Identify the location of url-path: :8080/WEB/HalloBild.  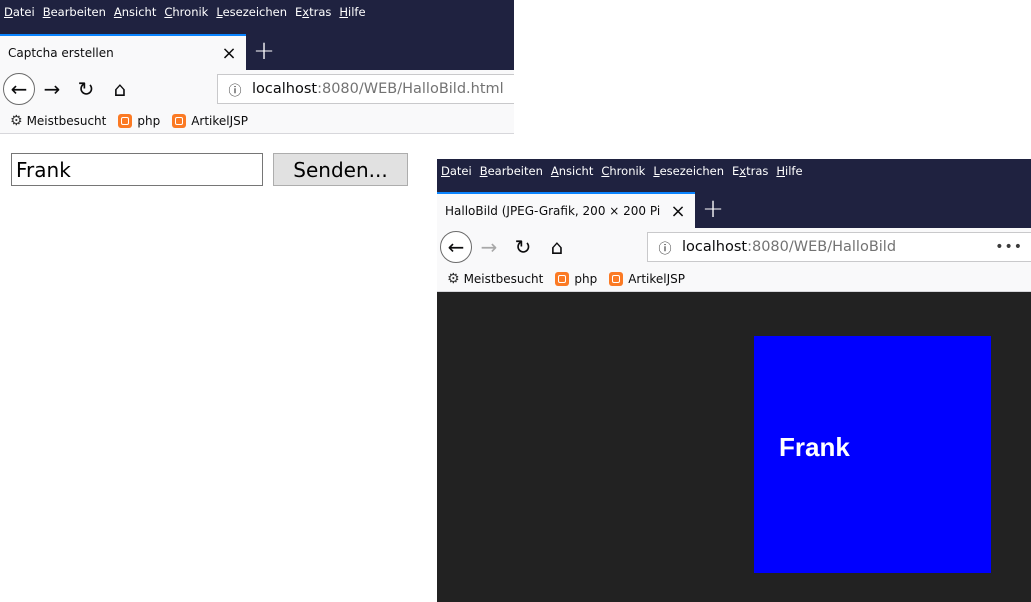
(822, 247).